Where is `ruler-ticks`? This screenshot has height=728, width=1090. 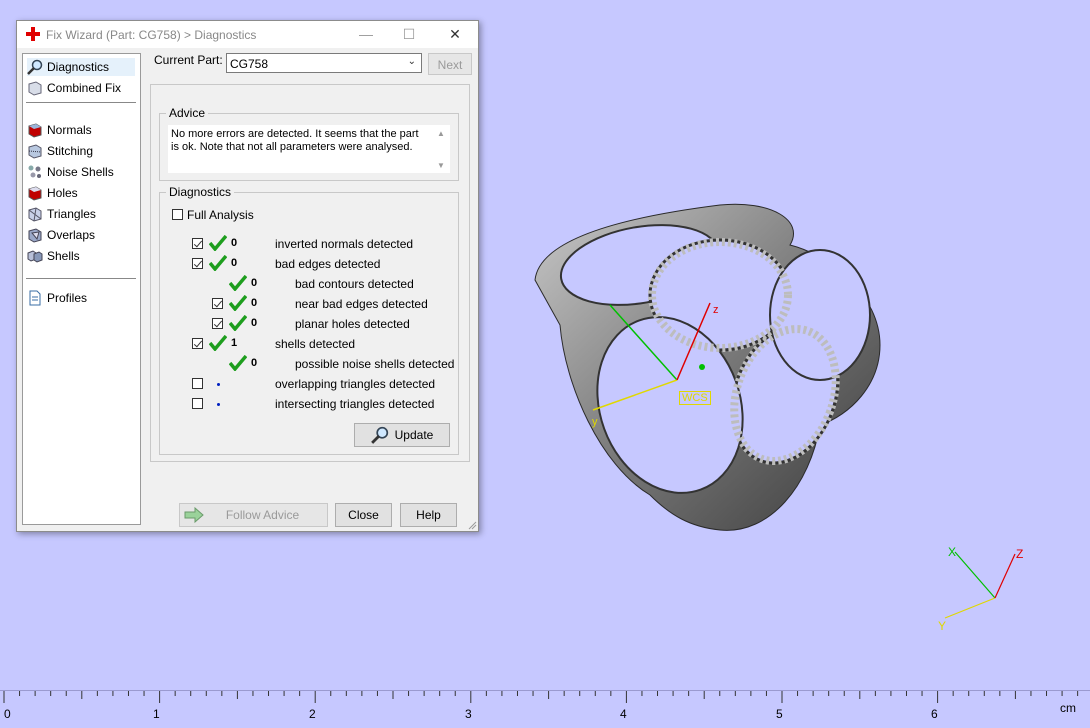 ruler-ticks is located at coordinates (541, 697).